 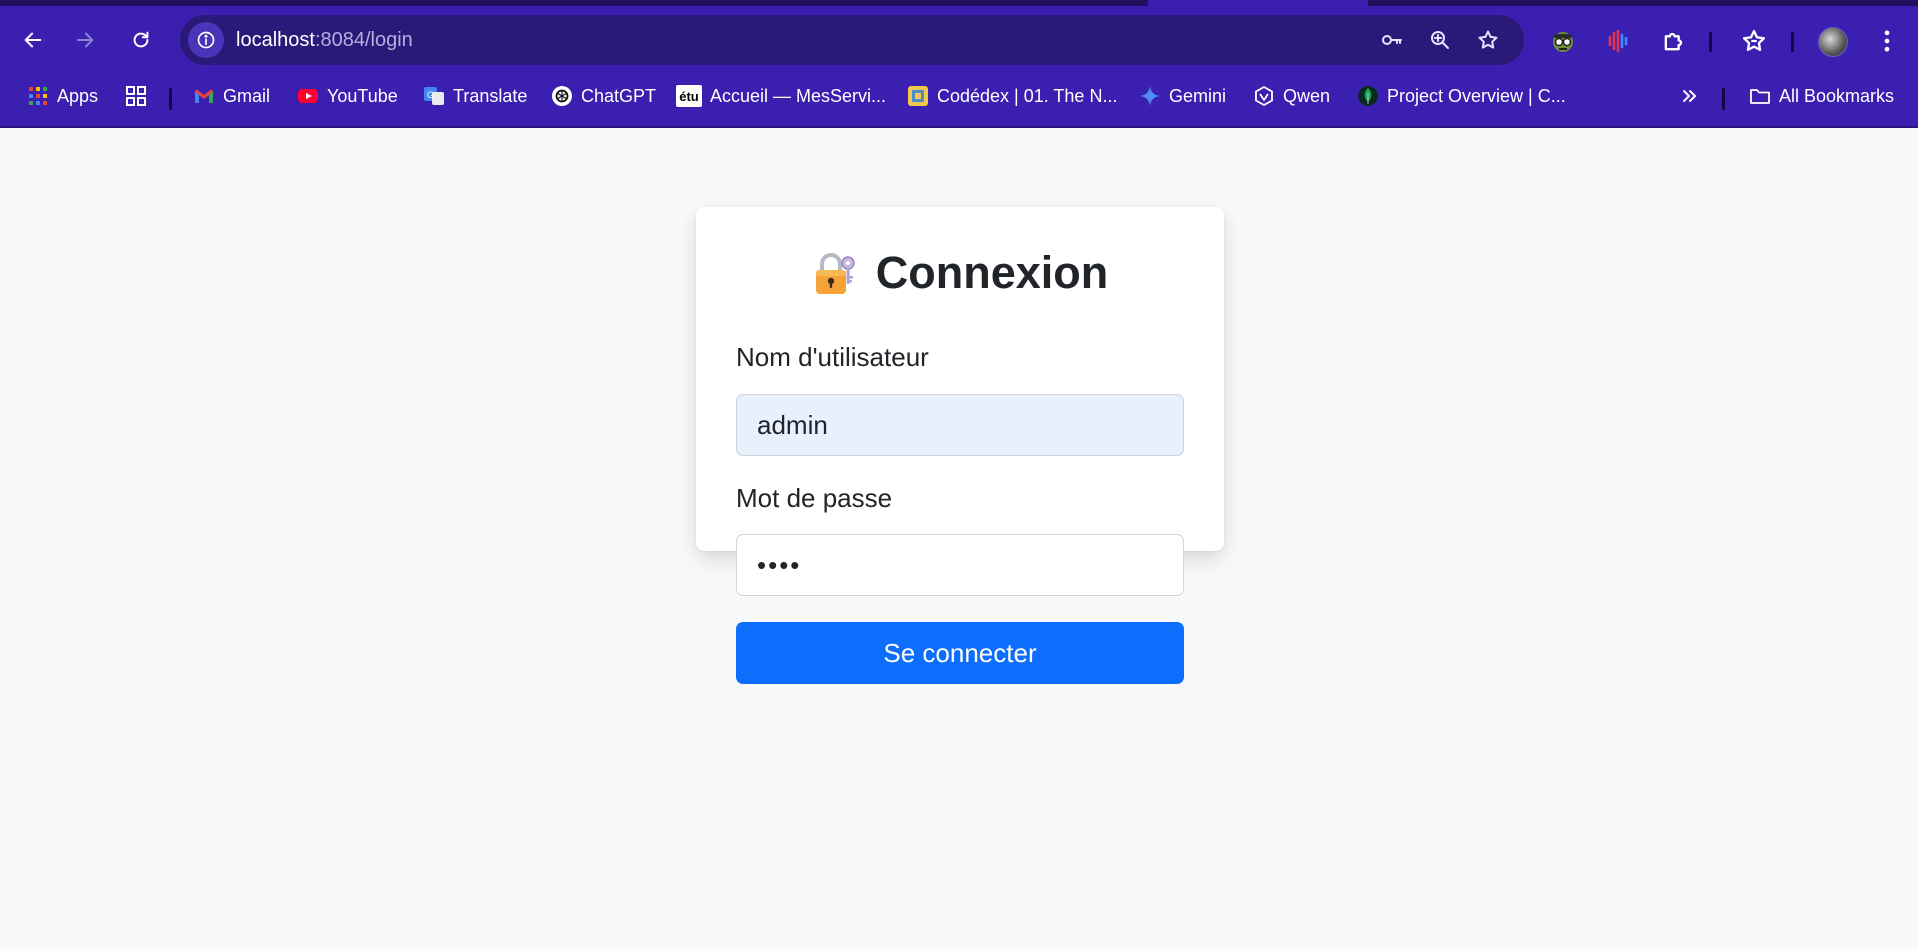 I want to click on all-bookmarks-button: All Bookmarks, so click(x=1821, y=96).